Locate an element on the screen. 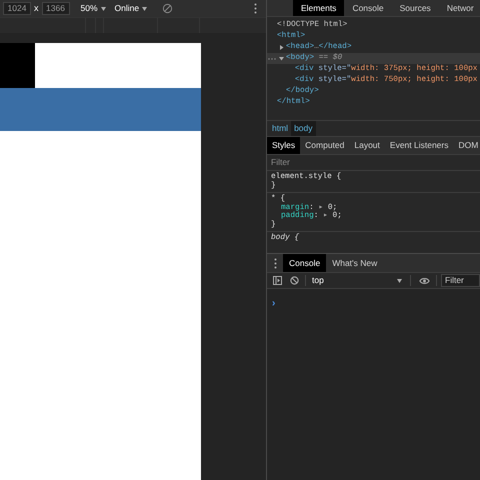 The height and width of the screenshot is (480, 480). breadcrumb: body is located at coordinates (303, 128).